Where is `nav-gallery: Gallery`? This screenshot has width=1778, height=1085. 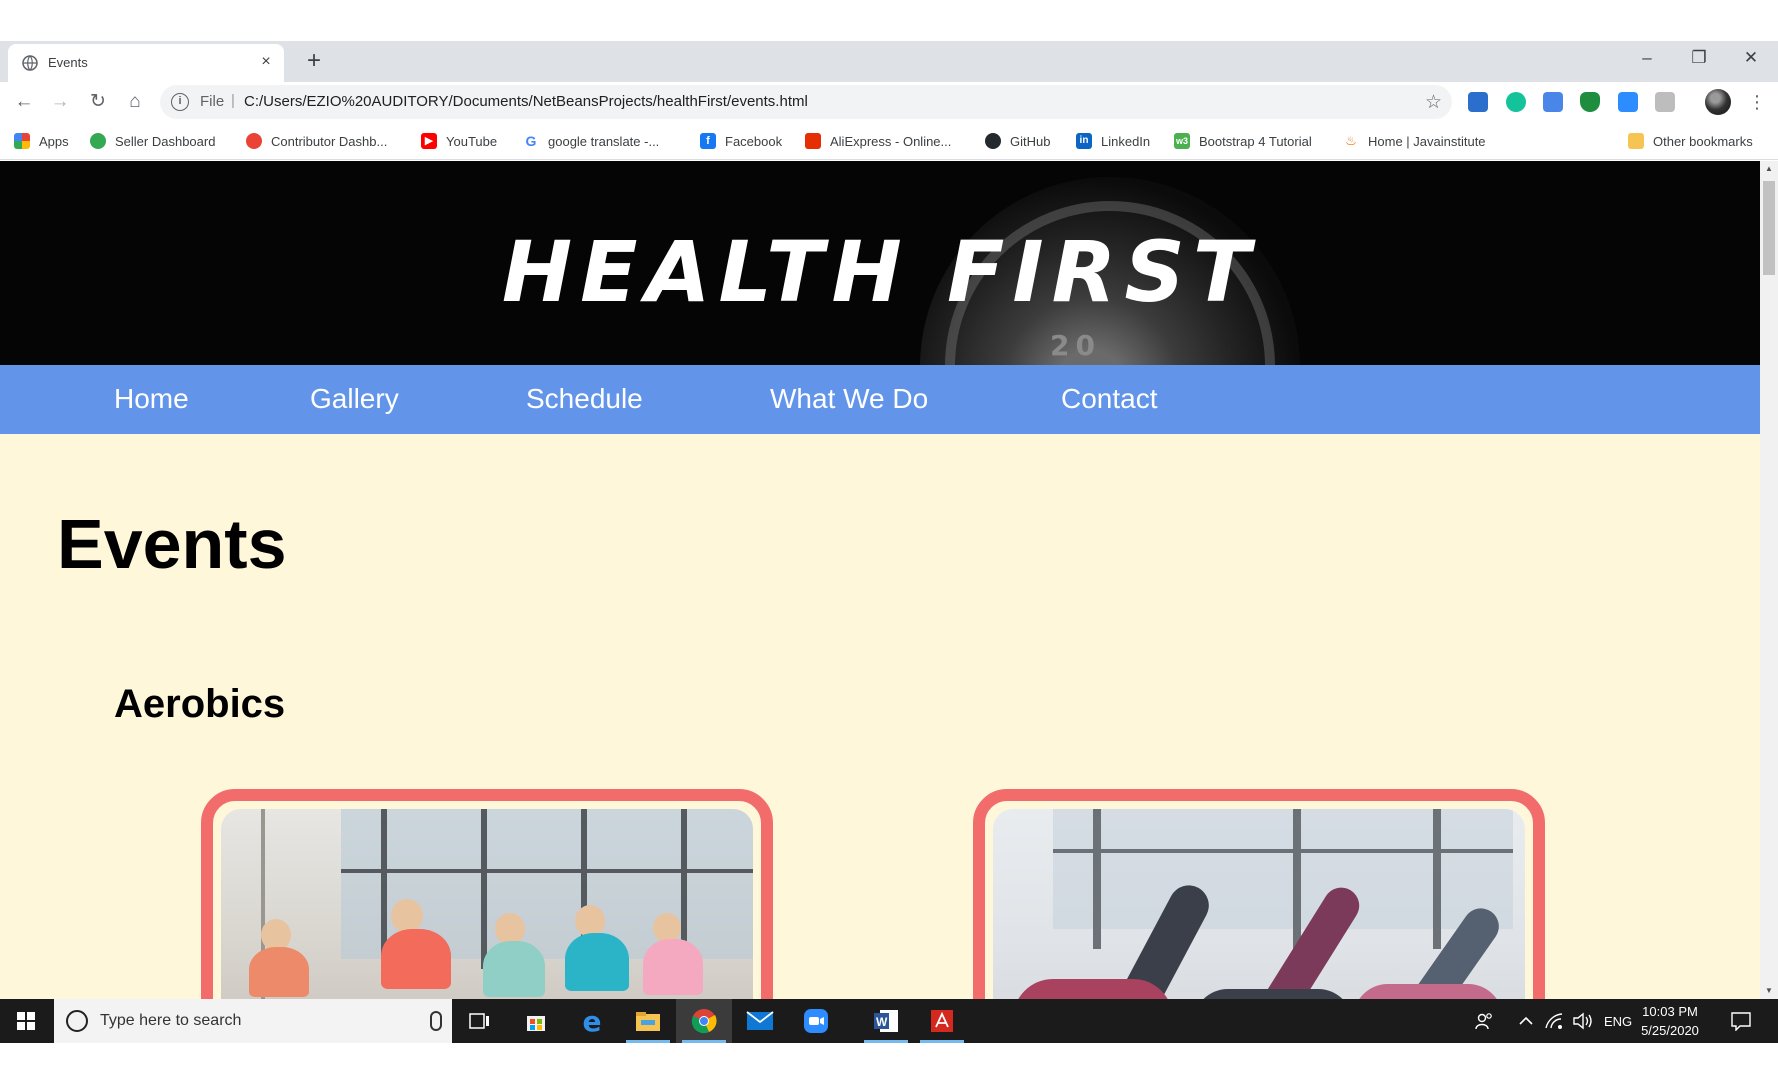
nav-gallery: Gallery is located at coordinates (354, 399).